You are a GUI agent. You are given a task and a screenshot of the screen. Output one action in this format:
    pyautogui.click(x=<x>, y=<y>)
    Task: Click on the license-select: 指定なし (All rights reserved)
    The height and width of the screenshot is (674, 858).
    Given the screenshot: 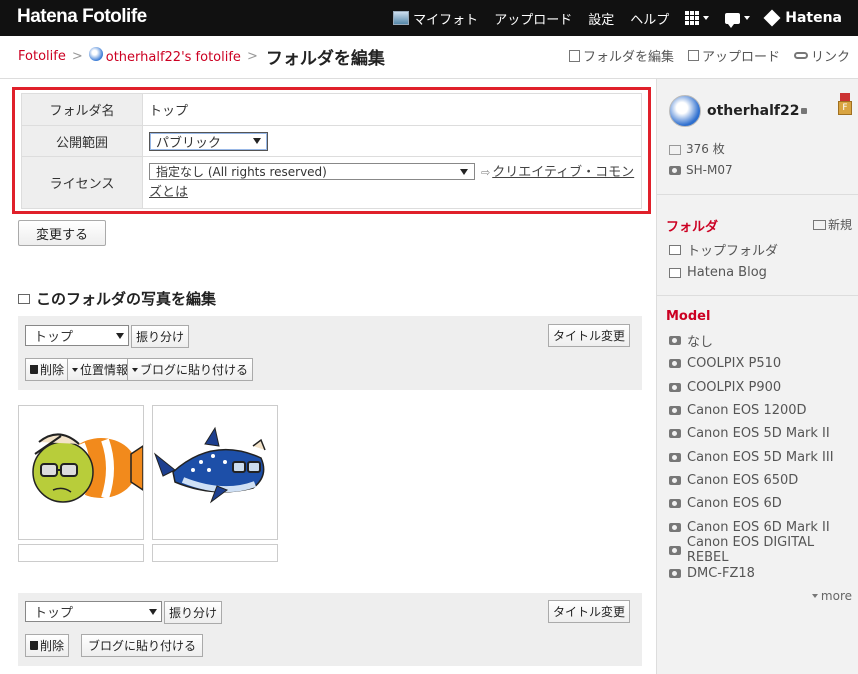 What is the action you would take?
    pyautogui.click(x=312, y=171)
    